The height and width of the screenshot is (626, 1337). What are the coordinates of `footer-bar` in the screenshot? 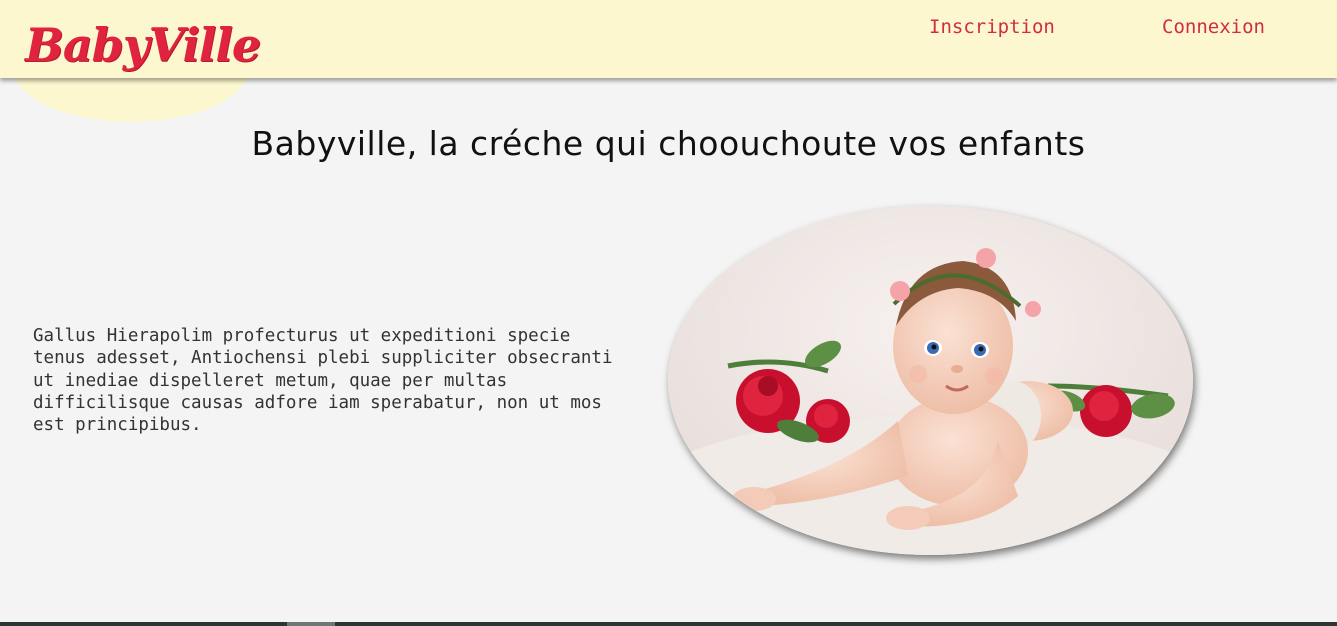 It's located at (668, 624).